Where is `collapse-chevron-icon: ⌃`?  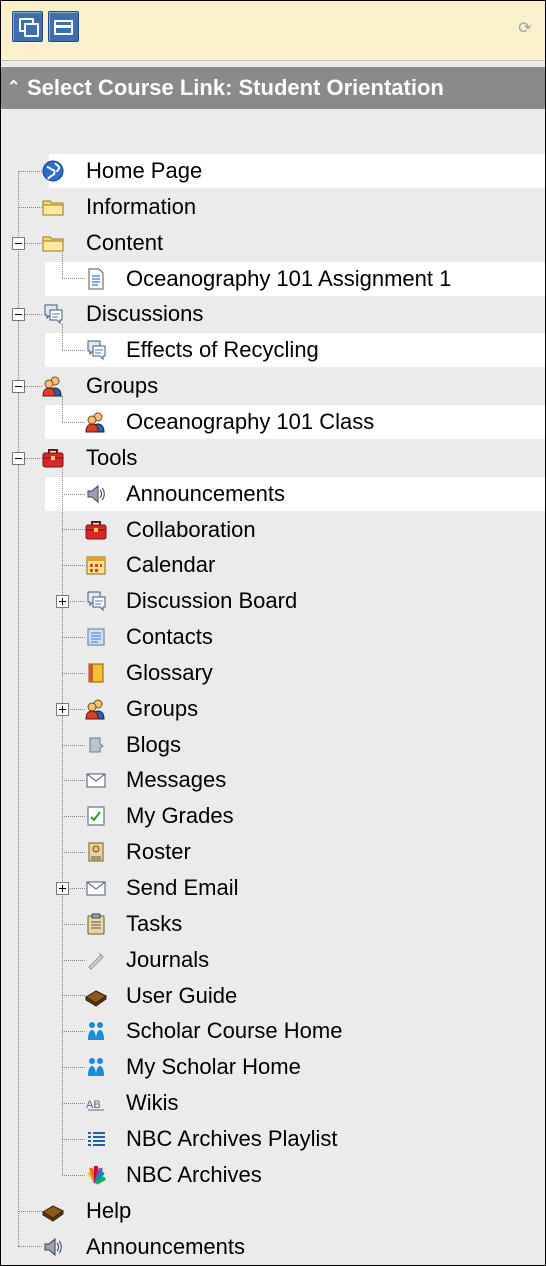 collapse-chevron-icon: ⌃ is located at coordinates (14, 87).